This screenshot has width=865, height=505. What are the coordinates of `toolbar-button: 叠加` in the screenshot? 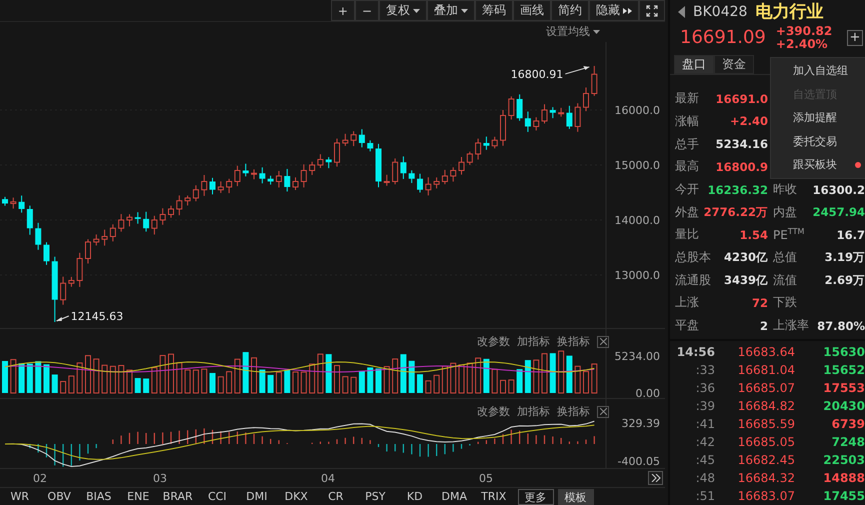 It's located at (451, 10).